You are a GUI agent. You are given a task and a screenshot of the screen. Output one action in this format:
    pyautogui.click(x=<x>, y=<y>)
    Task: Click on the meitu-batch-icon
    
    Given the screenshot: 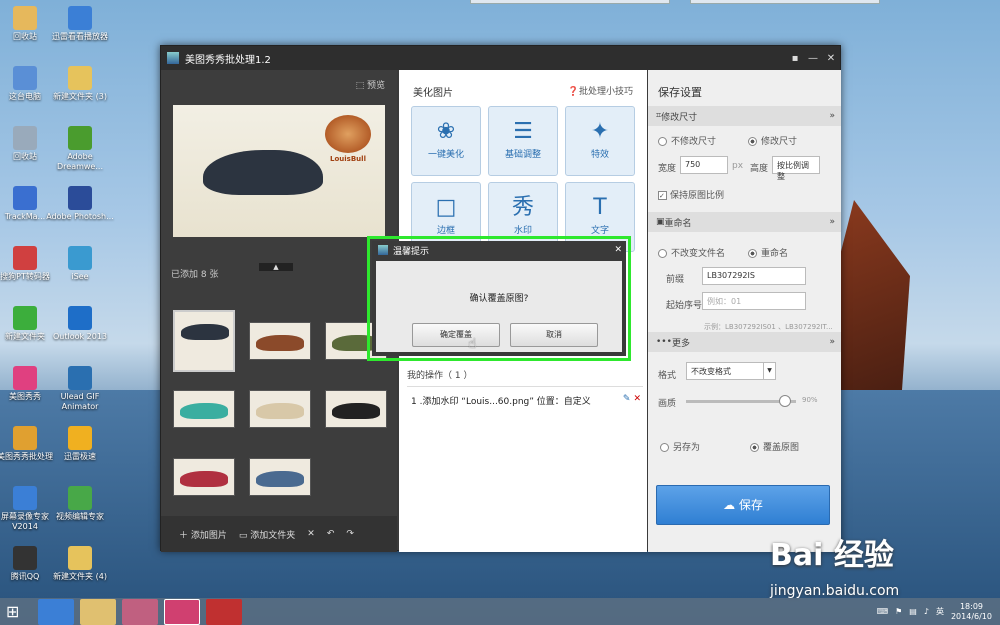 What is the action you would take?
    pyautogui.click(x=182, y=611)
    